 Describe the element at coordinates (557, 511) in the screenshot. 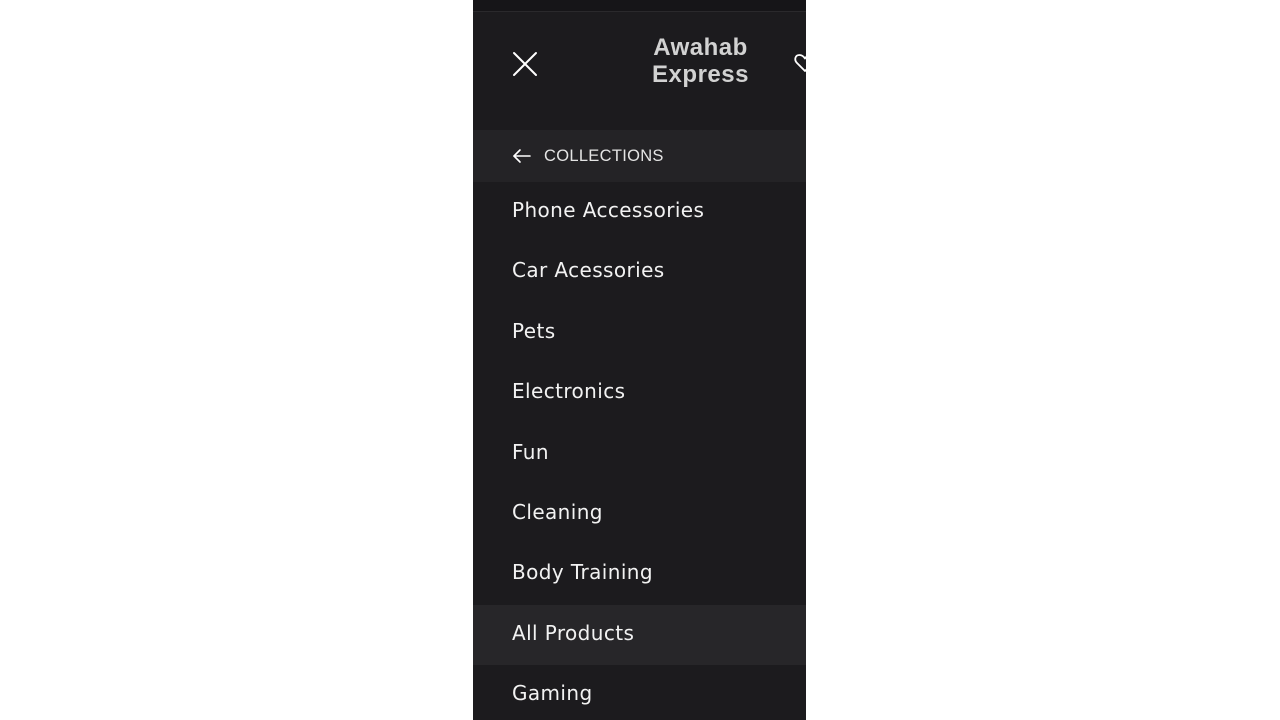

I see `menu-item-label: Cleaning` at that location.